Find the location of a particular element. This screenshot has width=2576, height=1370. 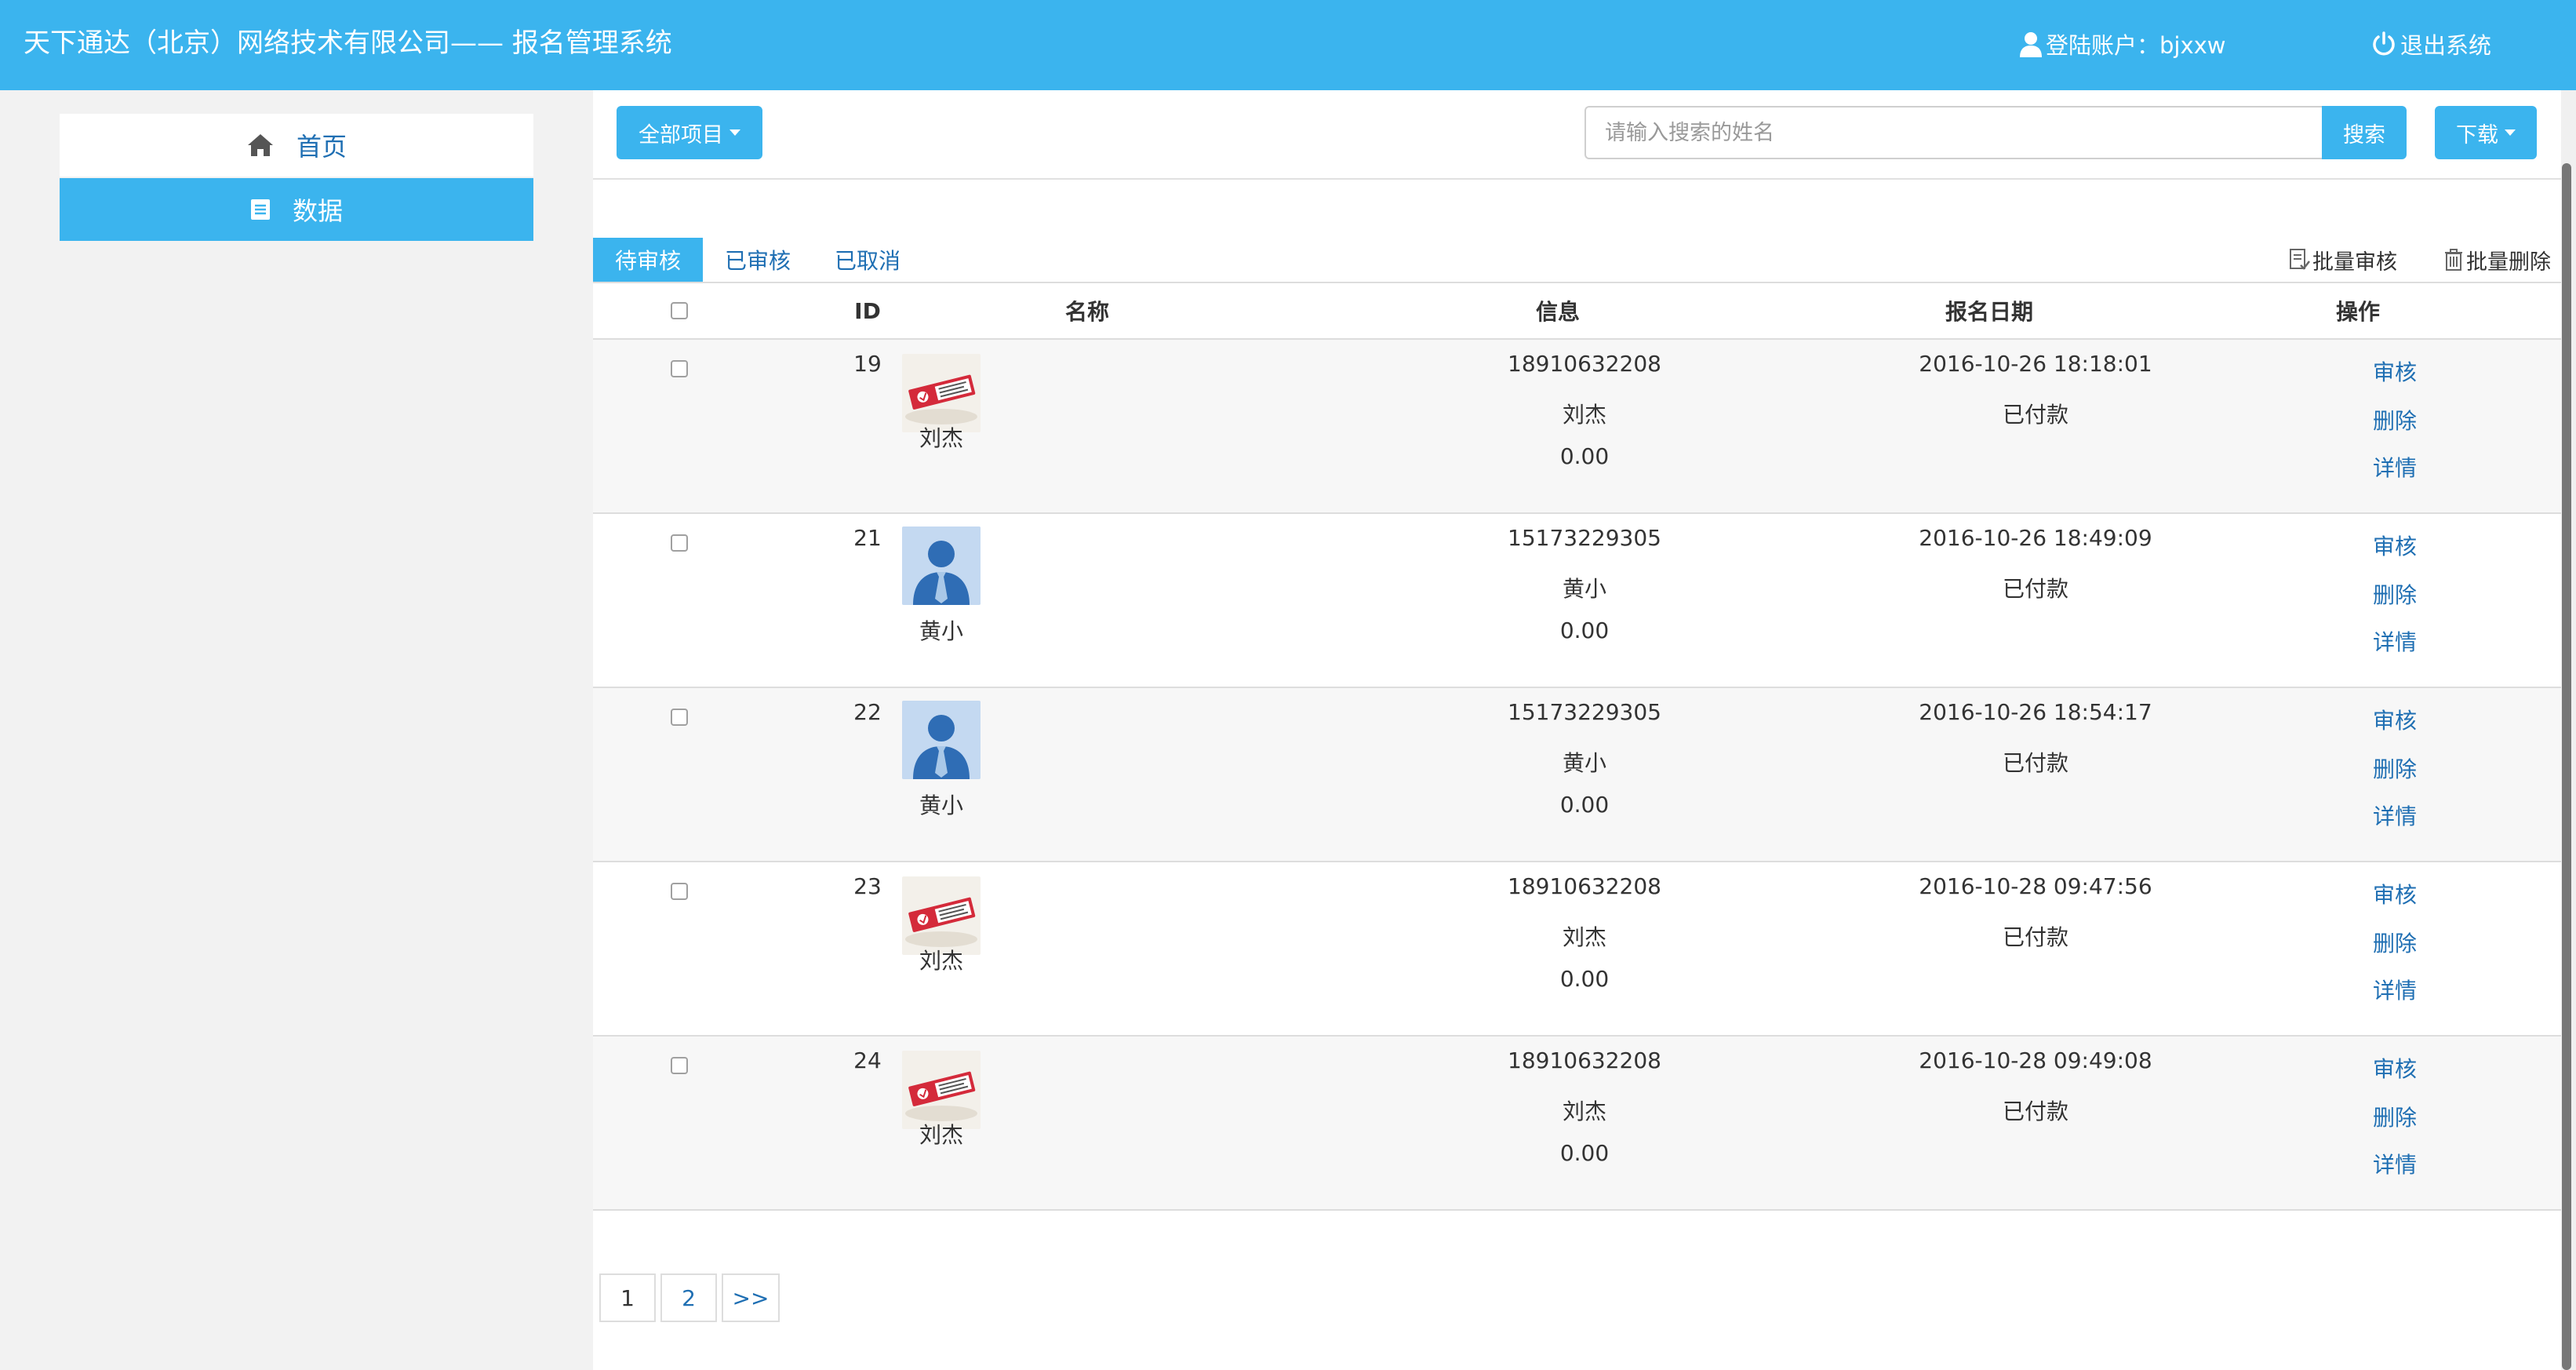

row-phone: 15173229305 is located at coordinates (1584, 538).